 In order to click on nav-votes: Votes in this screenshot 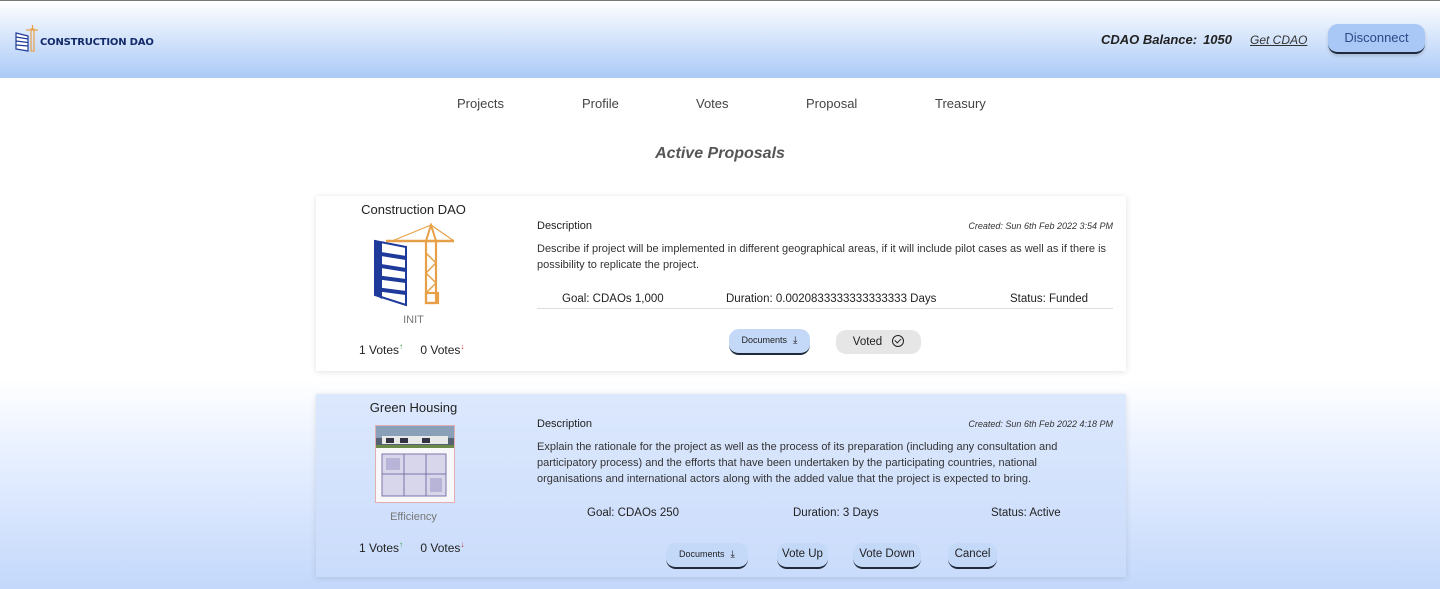, I will do `click(712, 103)`.